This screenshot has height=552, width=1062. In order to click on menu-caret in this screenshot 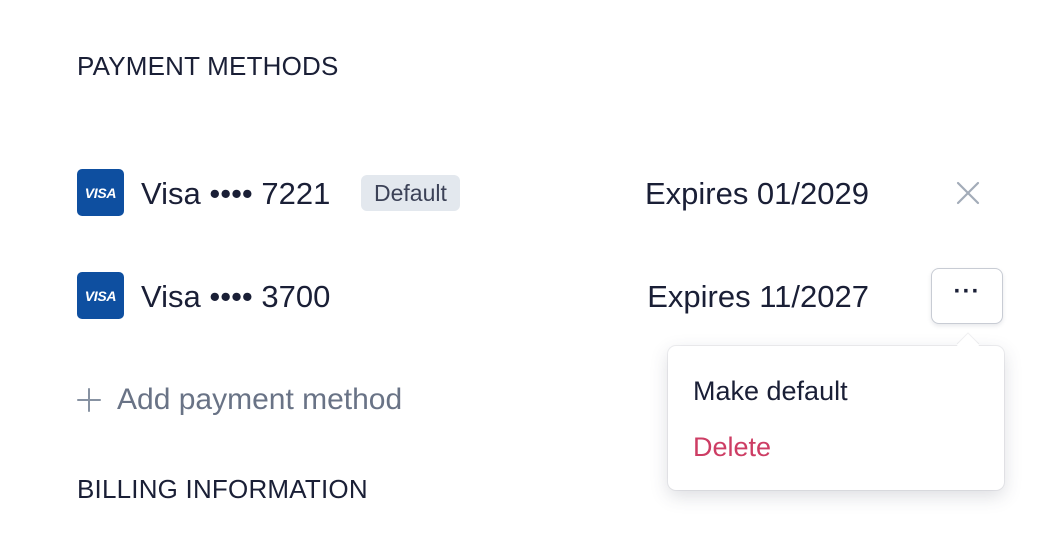, I will do `click(968, 345)`.